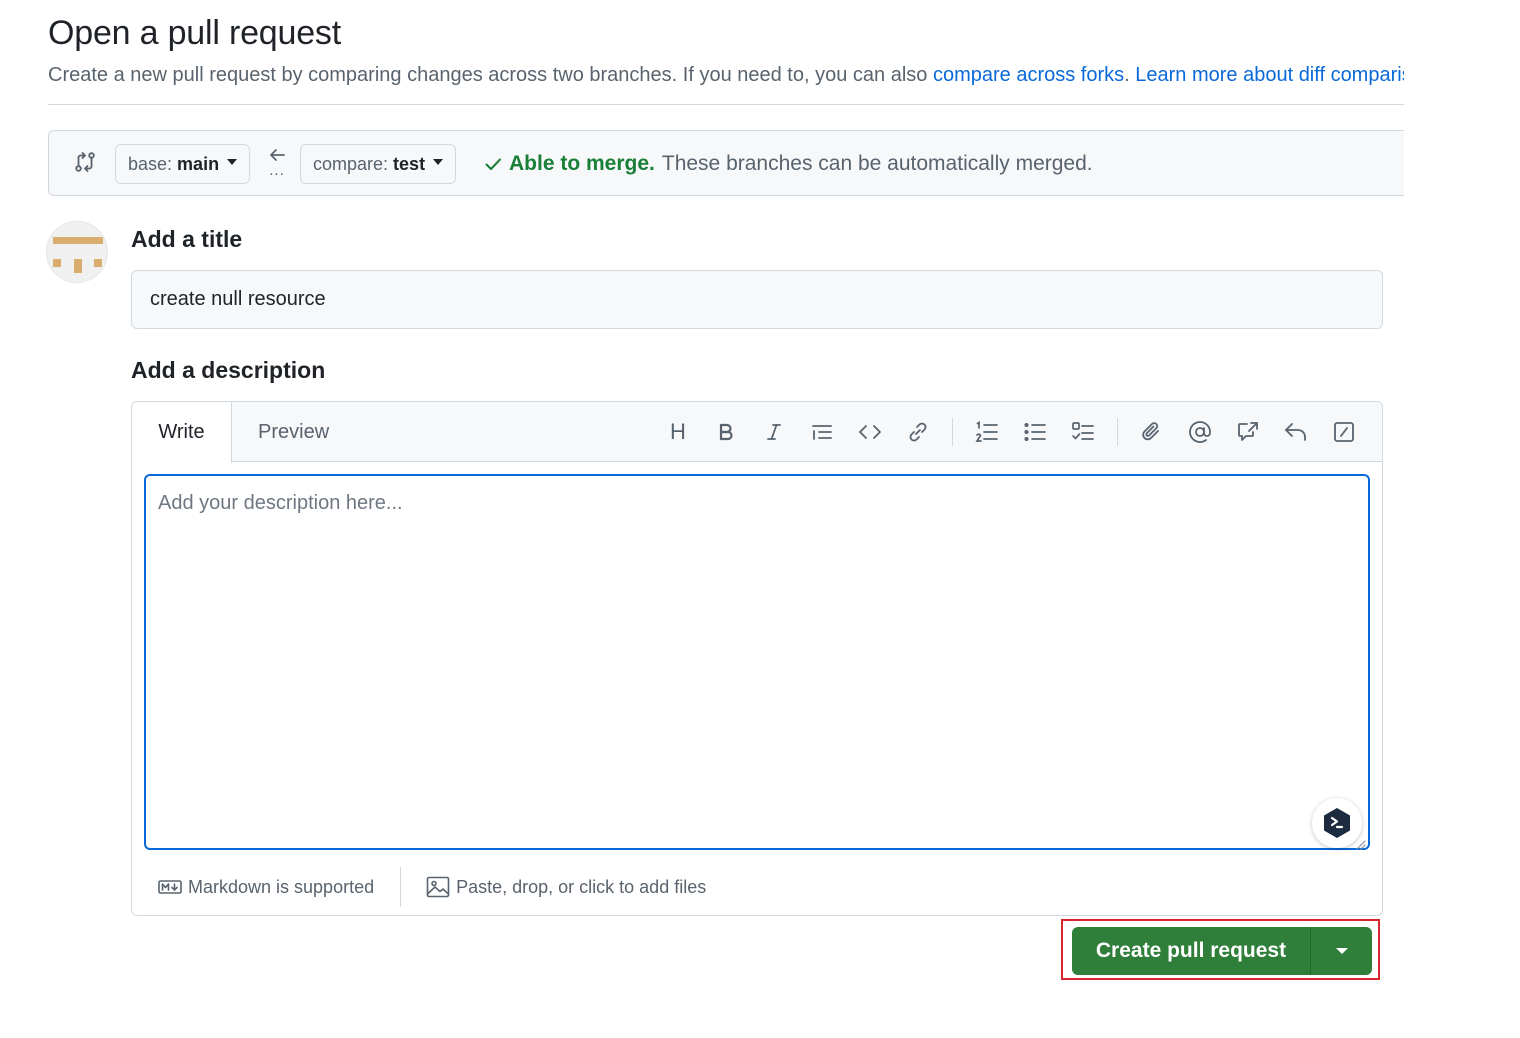 This screenshot has width=1520, height=1038. I want to click on footer-divider, so click(401, 887).